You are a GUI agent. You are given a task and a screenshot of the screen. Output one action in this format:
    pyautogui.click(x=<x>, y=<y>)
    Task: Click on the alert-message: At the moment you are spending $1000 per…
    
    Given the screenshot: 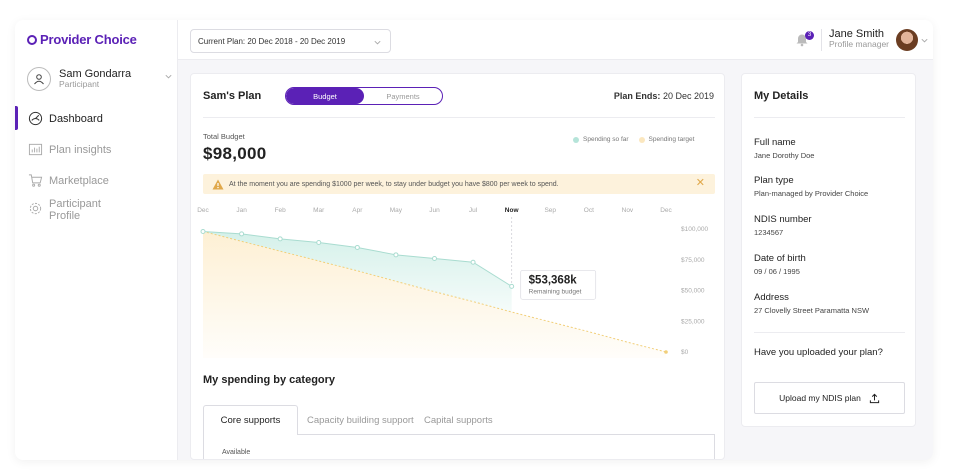 What is the action you would take?
    pyautogui.click(x=394, y=184)
    